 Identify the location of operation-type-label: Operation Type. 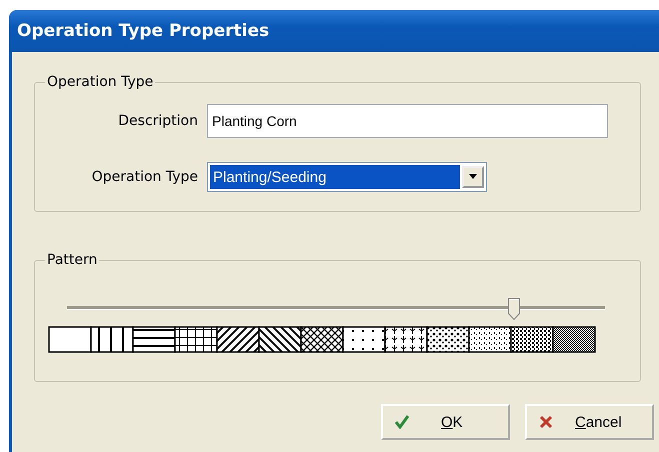
(144, 177).